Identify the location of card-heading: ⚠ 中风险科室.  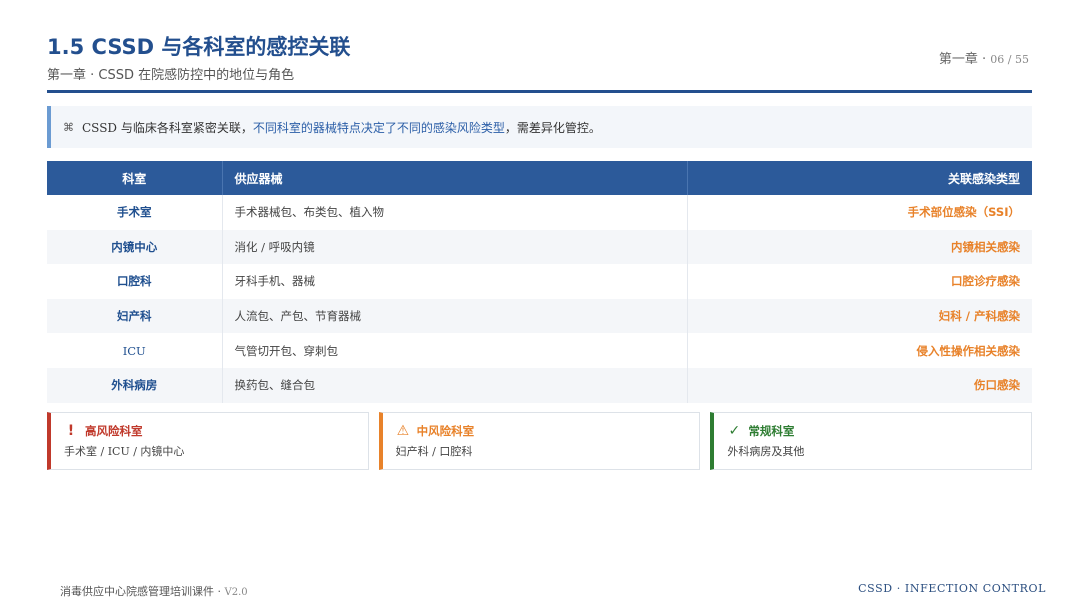
(548, 431).